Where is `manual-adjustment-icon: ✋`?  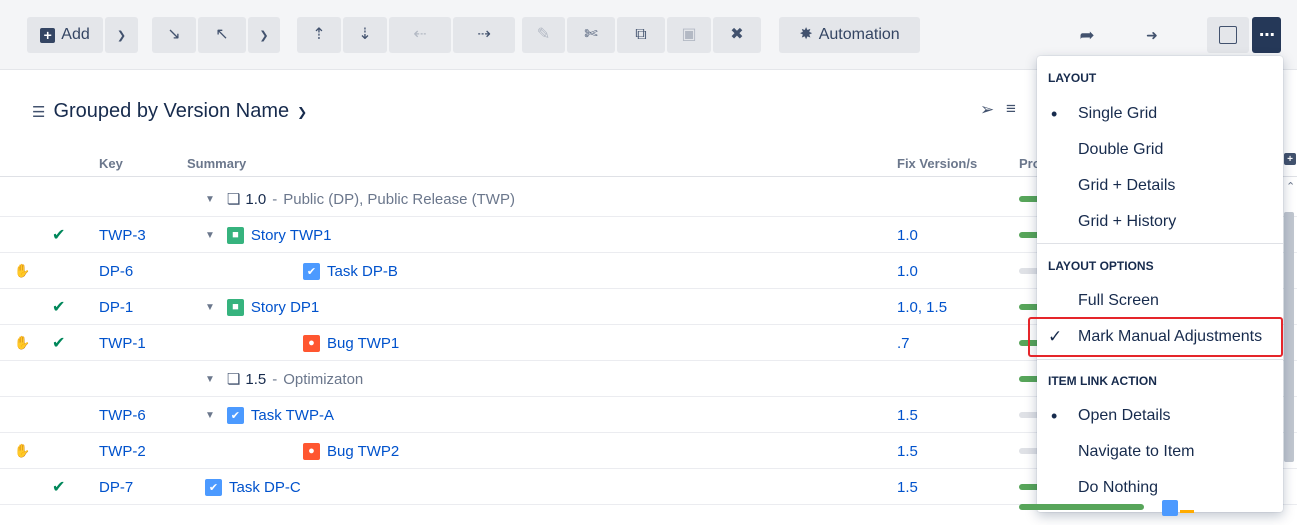 manual-adjustment-icon: ✋ is located at coordinates (22, 450).